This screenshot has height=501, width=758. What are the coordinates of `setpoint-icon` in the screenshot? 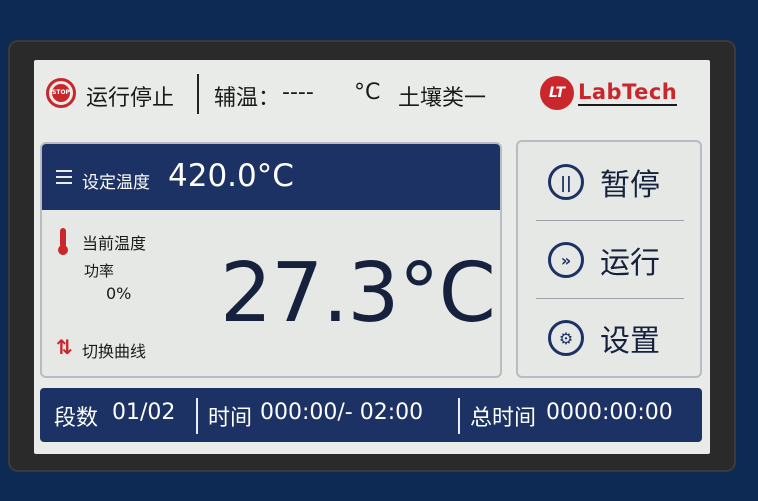 It's located at (64, 177).